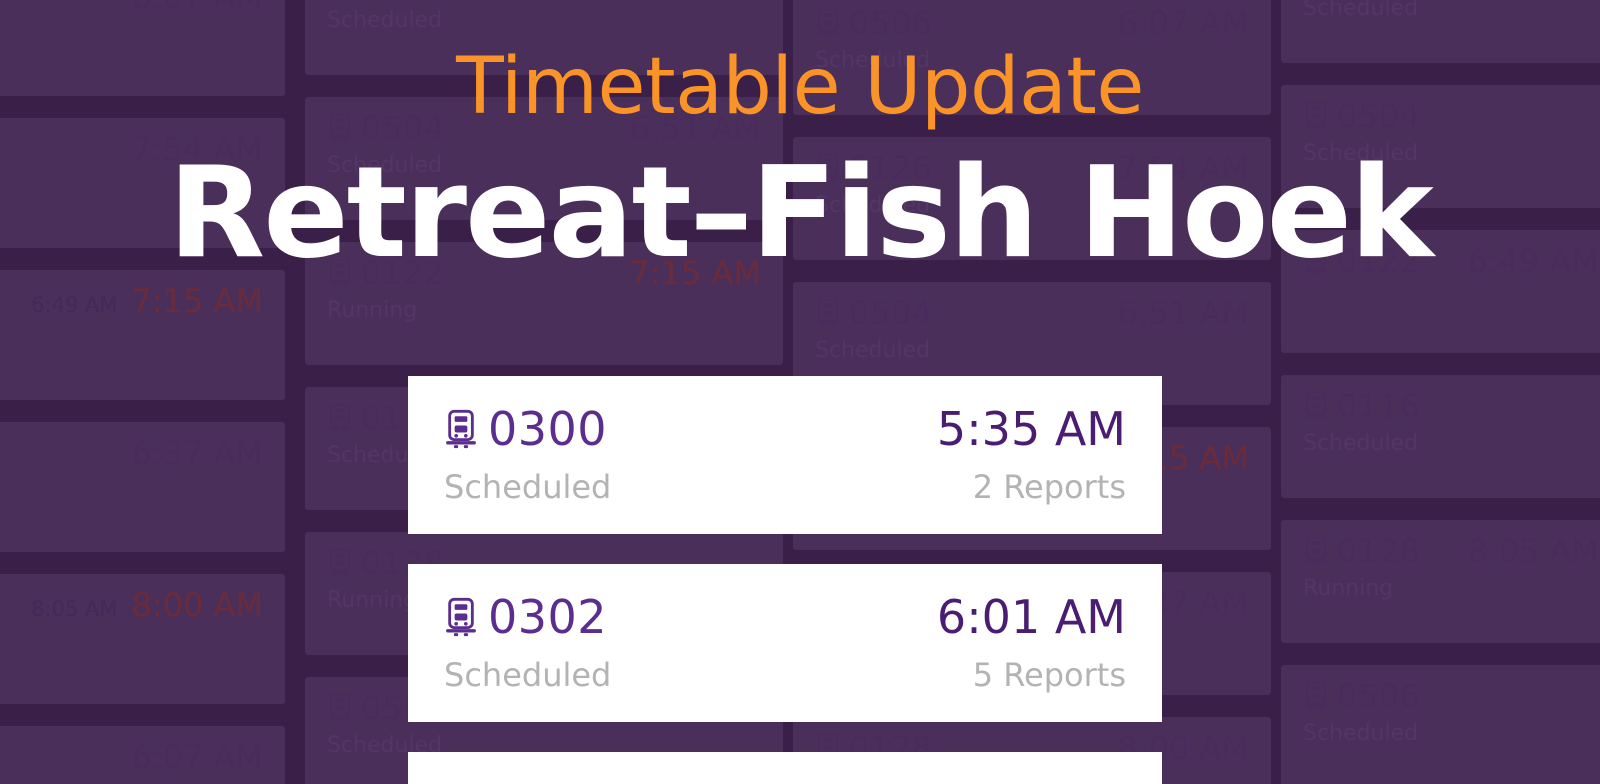 The width and height of the screenshot is (1600, 784). Describe the element at coordinates (1440, 146) in the screenshot. I see `background-train-card: 0504 Scheduled` at that location.